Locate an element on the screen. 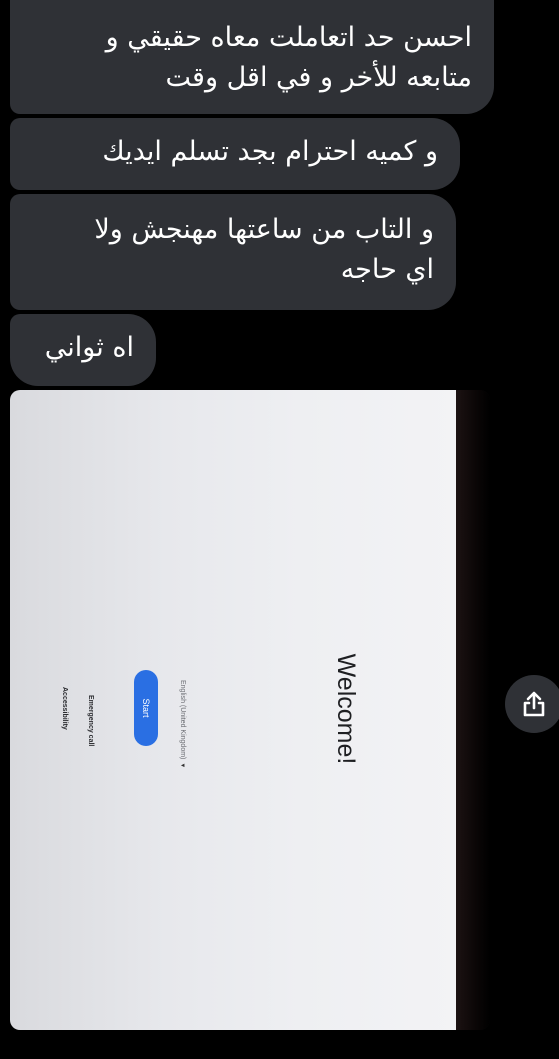 The height and width of the screenshot is (1059, 559). share-button is located at coordinates (532, 704).